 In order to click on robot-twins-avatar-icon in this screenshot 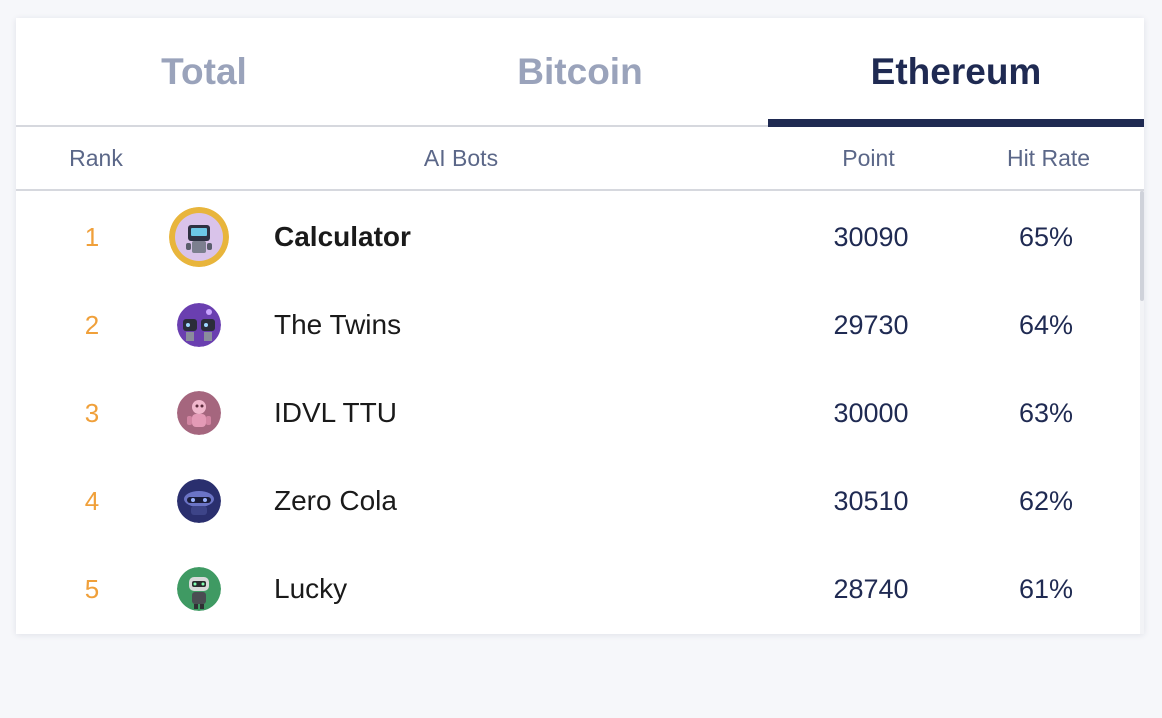, I will do `click(199, 325)`.